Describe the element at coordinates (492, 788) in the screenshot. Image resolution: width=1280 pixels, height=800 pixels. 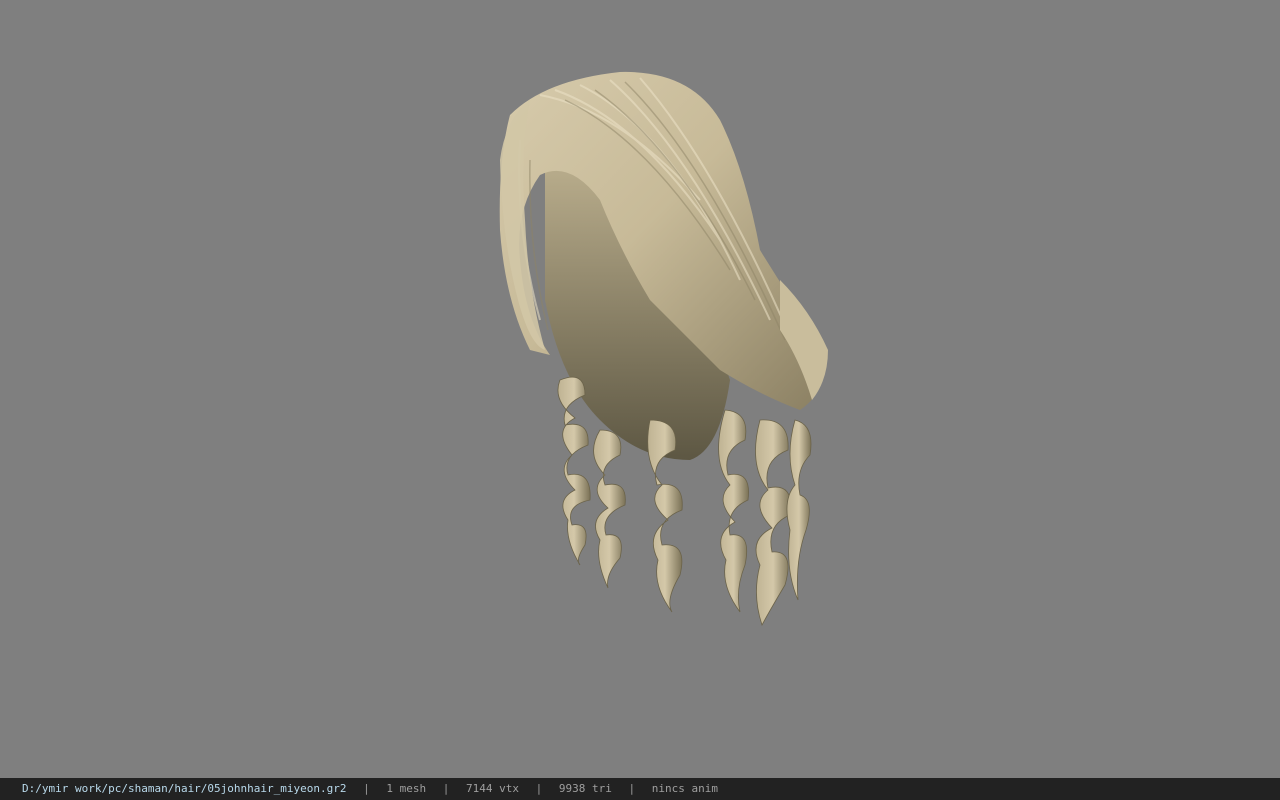
I see `vertex-count: 7144 vtx` at that location.